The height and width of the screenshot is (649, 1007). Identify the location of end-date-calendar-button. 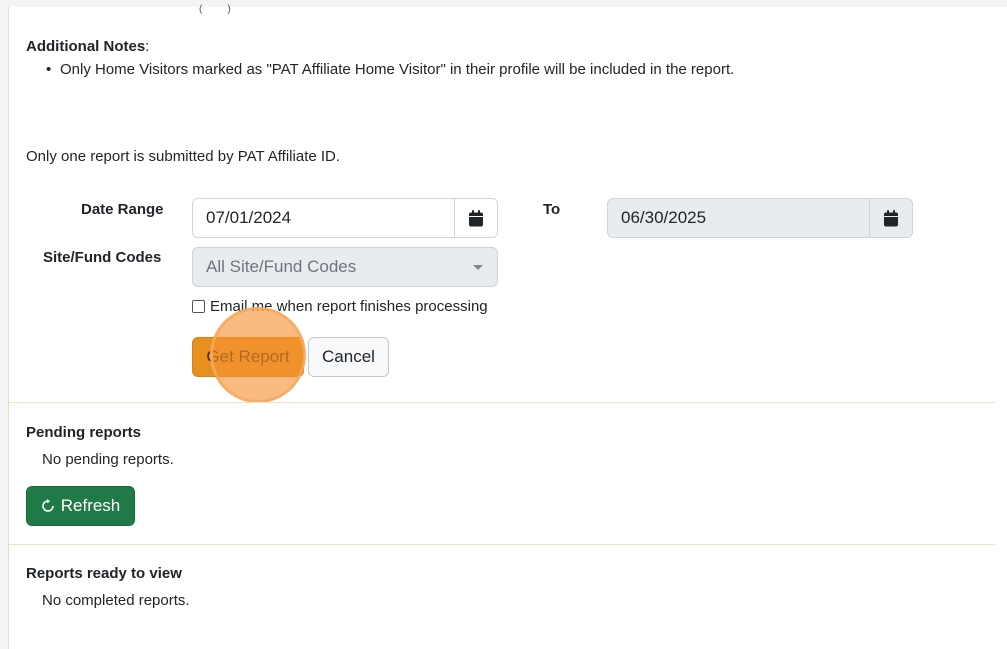
(890, 218).